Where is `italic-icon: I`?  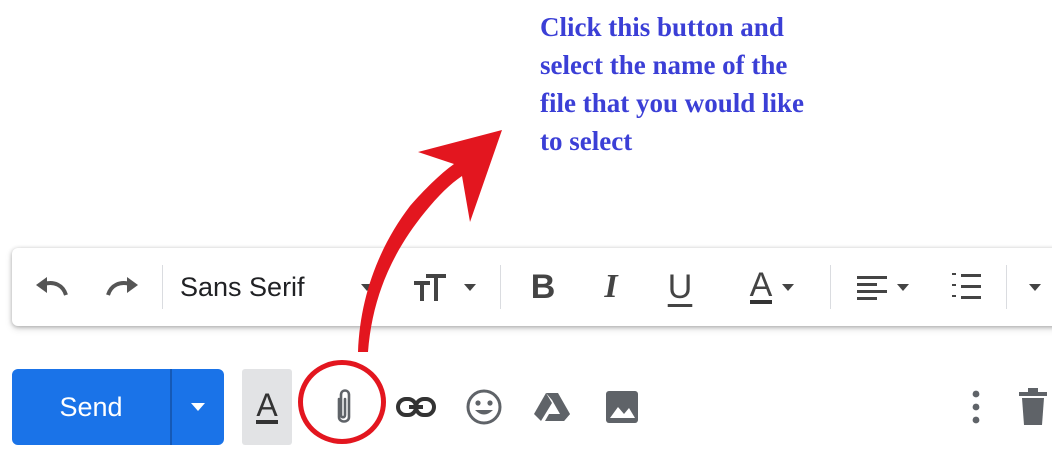 italic-icon: I is located at coordinates (611, 286).